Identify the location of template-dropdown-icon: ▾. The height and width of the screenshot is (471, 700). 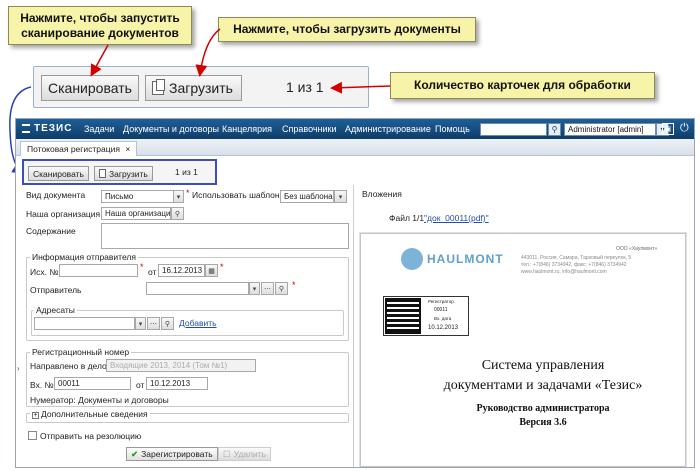
(340, 196).